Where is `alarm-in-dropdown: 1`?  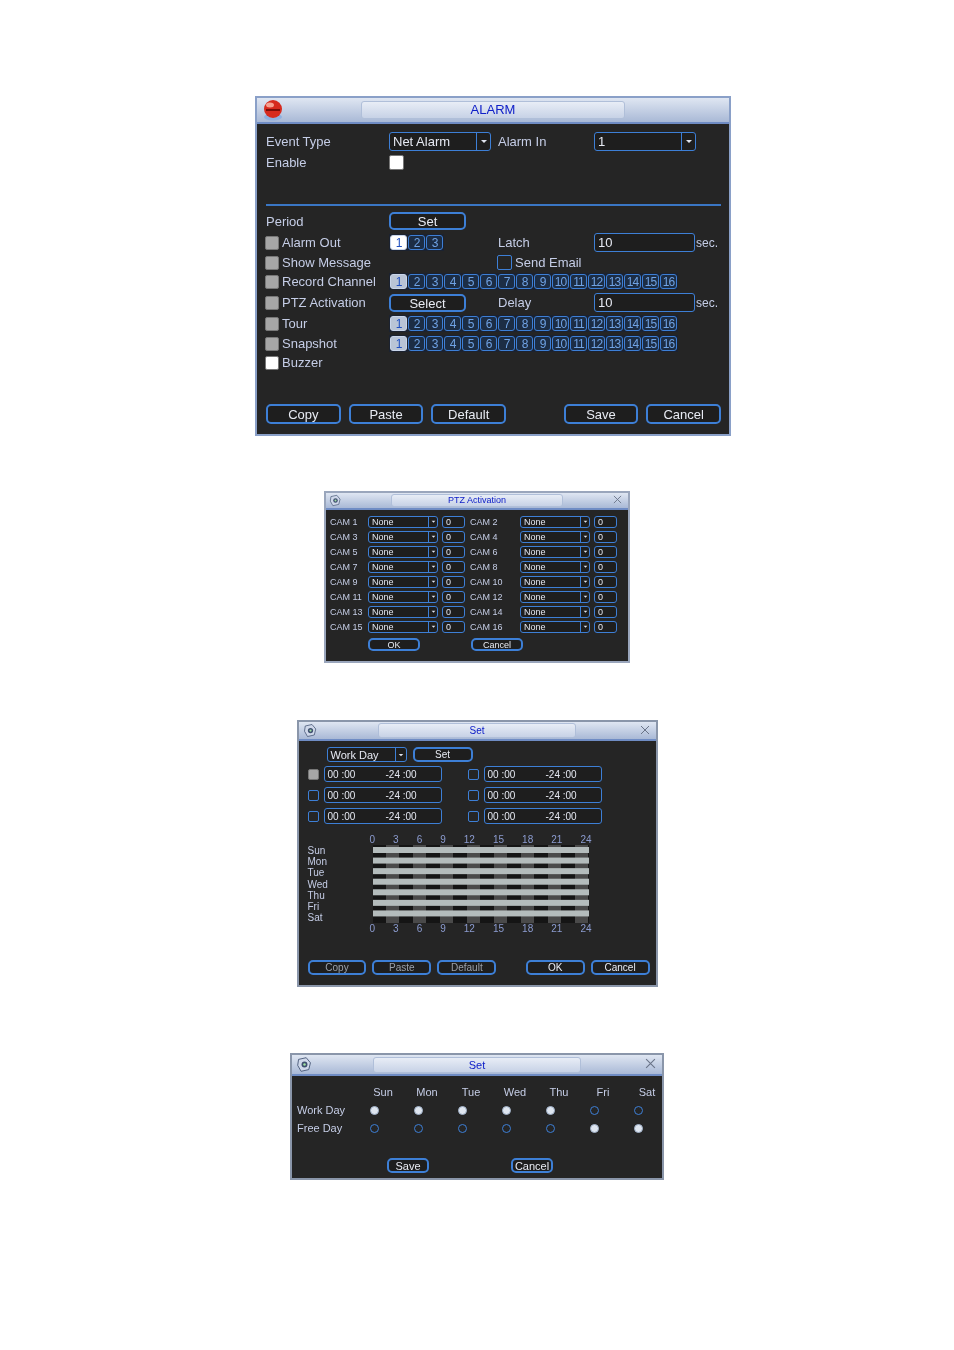
alarm-in-dropdown: 1 is located at coordinates (645, 141).